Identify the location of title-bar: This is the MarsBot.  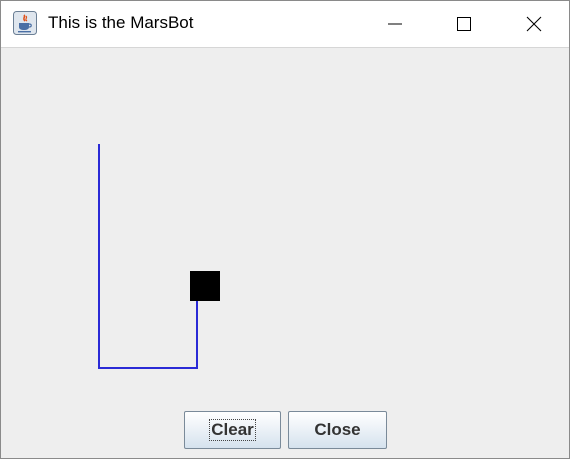
(285, 24).